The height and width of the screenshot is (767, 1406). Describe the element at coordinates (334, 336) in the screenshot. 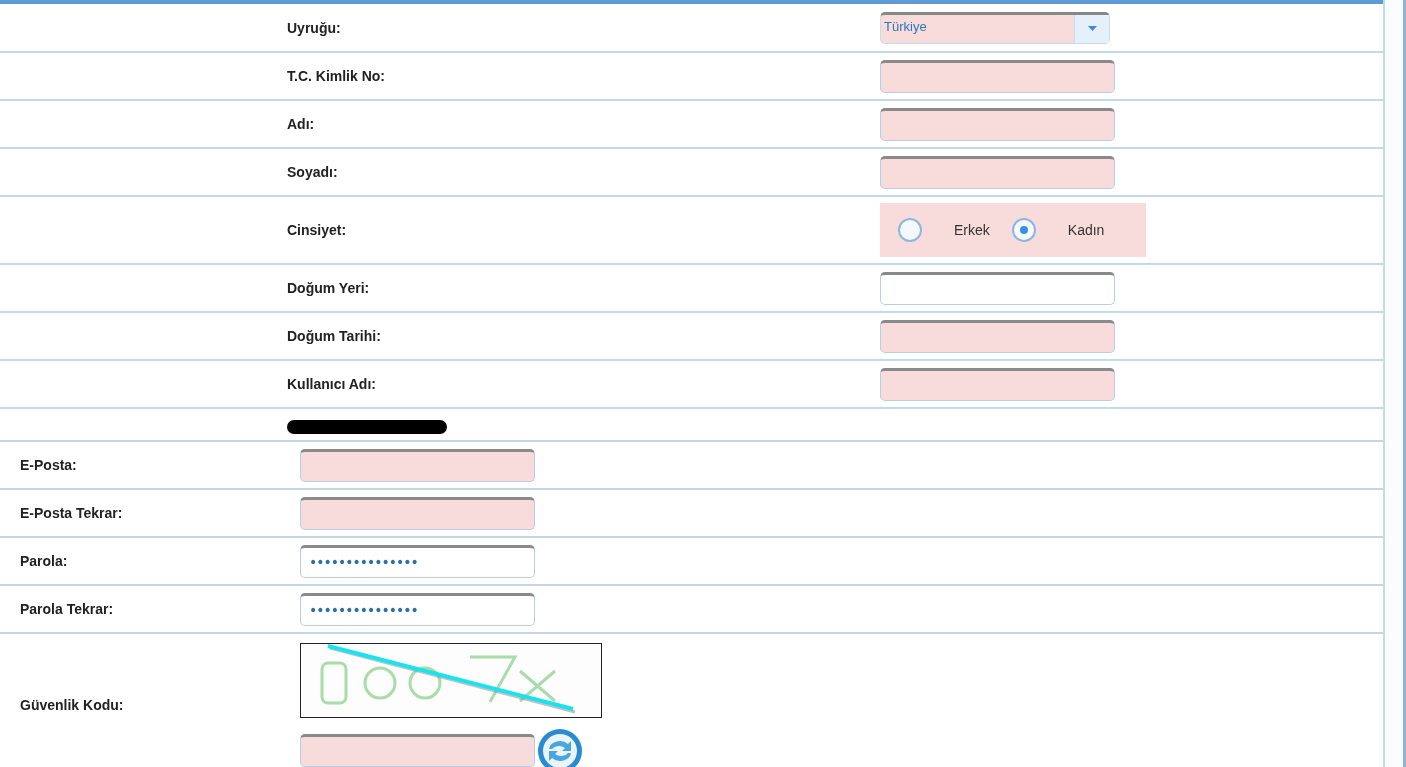

I see `field-label: Doğum Tarihi:` at that location.